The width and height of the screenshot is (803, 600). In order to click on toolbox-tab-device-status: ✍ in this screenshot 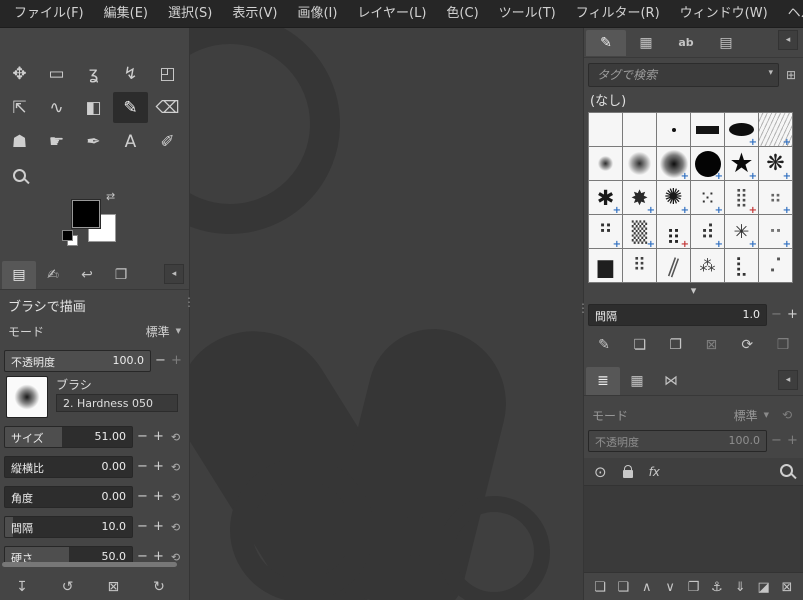, I will do `click(53, 275)`.